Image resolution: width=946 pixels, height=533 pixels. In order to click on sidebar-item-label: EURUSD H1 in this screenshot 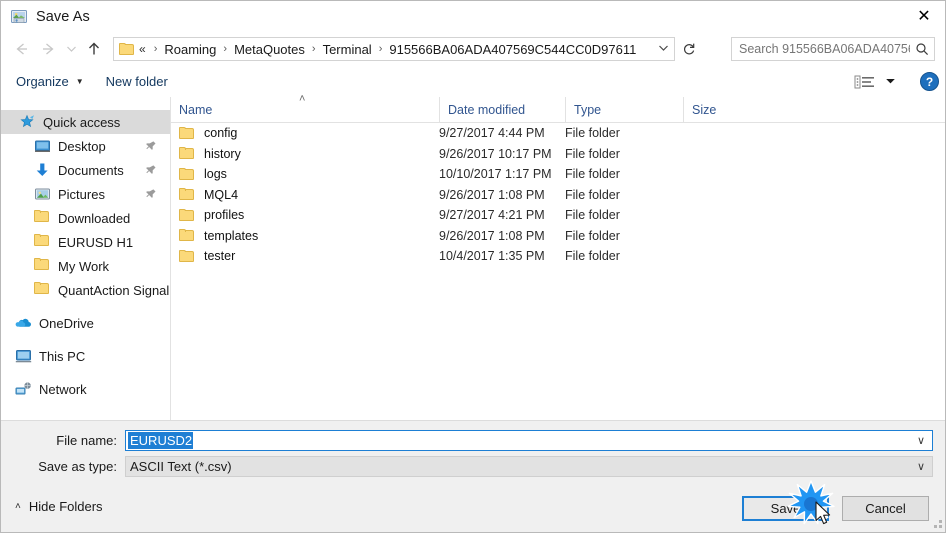, I will do `click(96, 242)`.